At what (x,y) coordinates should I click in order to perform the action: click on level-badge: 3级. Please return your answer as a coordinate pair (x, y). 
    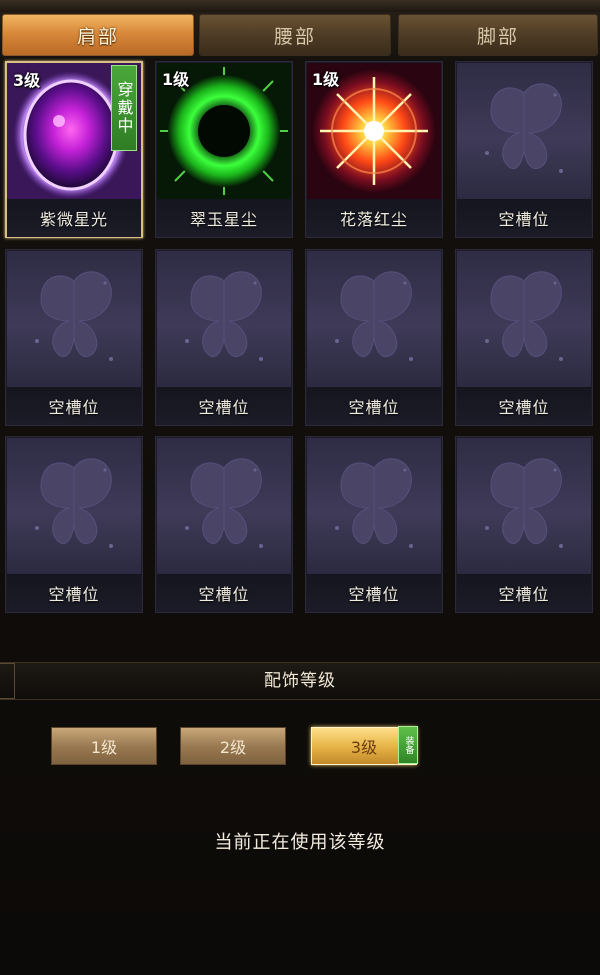
    Looking at the image, I should click on (27, 80).